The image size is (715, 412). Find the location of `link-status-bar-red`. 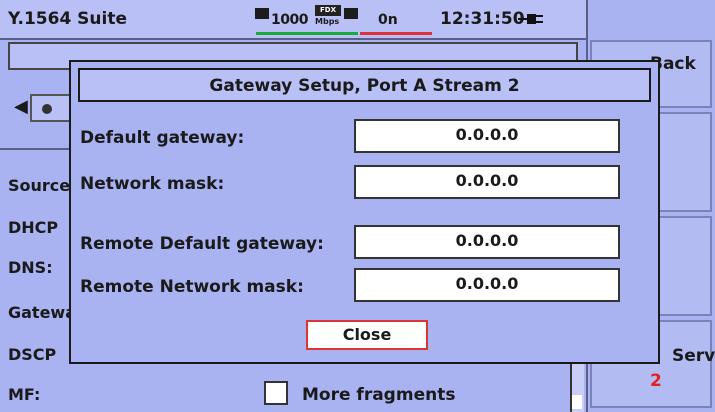

link-status-bar-red is located at coordinates (396, 33).